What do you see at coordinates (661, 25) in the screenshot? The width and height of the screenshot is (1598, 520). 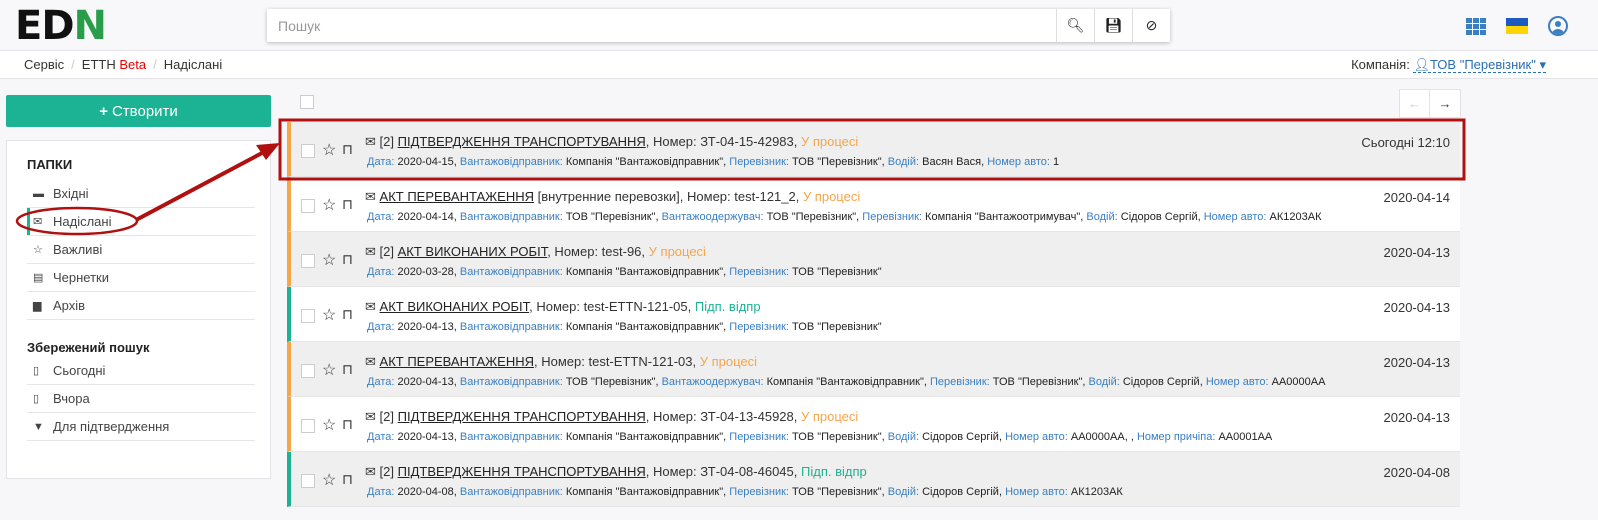 I see `search-input` at bounding box center [661, 25].